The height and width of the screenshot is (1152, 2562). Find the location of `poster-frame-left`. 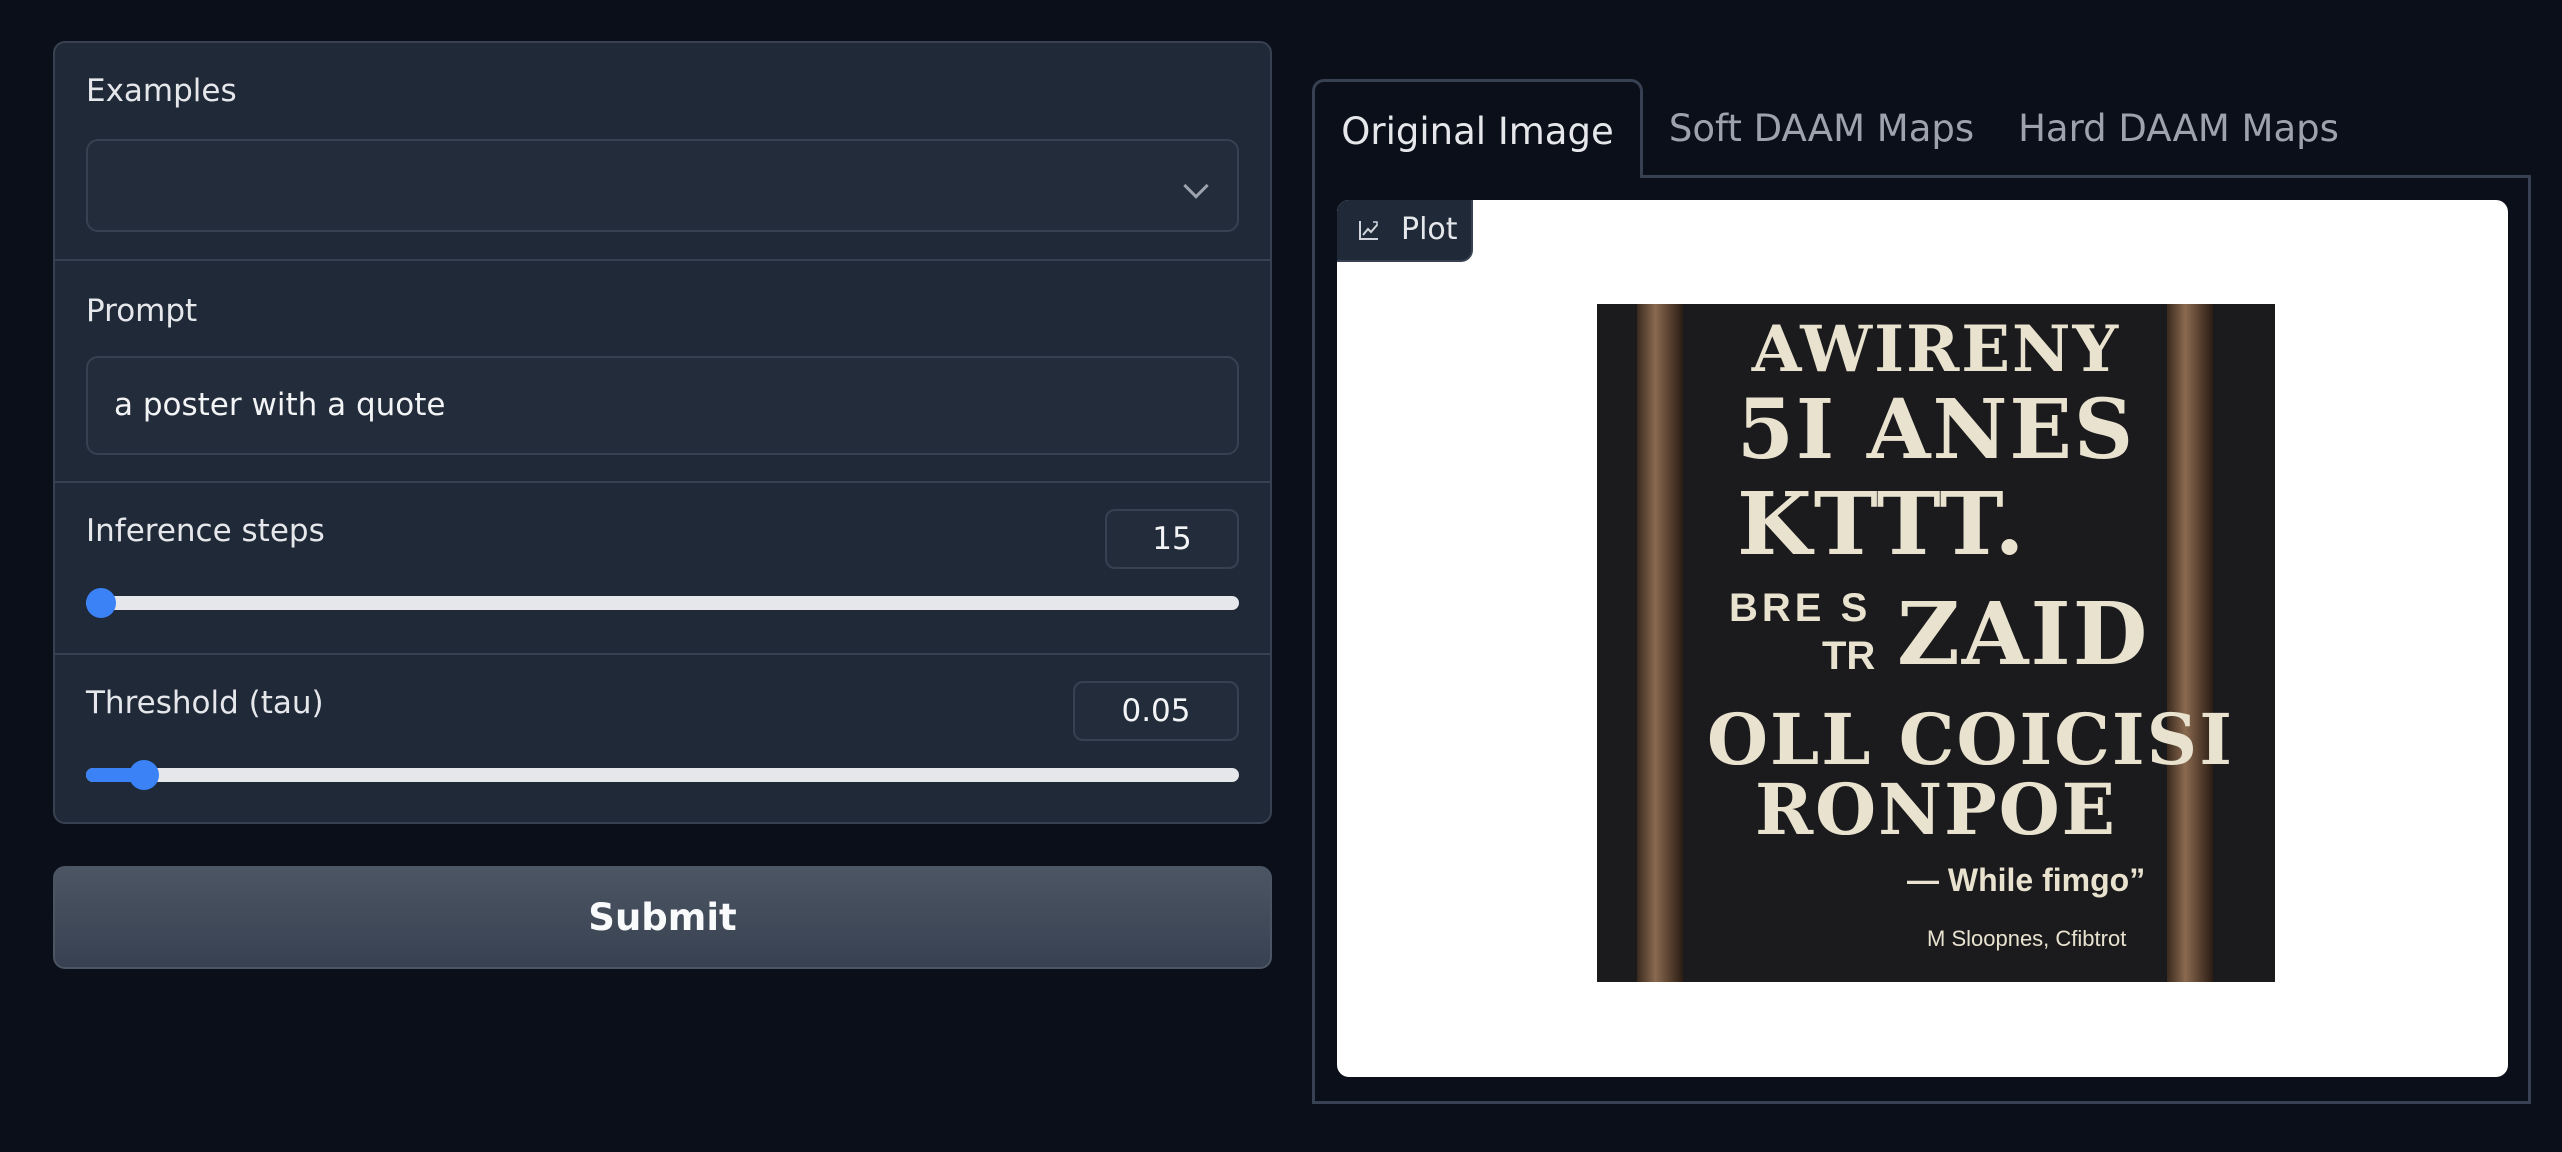

poster-frame-left is located at coordinates (1660, 643).